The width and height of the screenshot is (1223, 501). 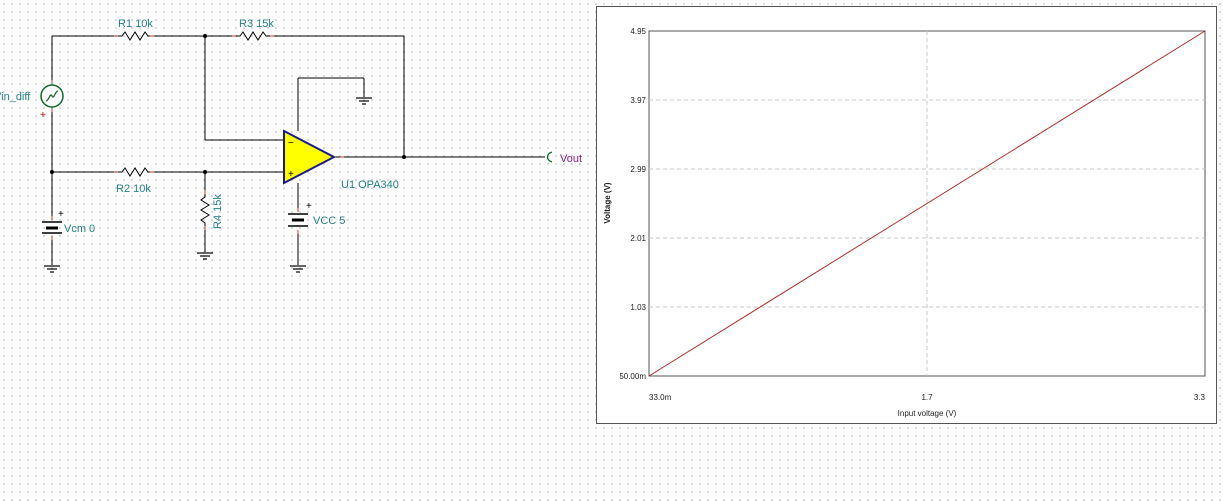 What do you see at coordinates (300, 214) in the screenshot?
I see `battery-vcc-symbol: +` at bounding box center [300, 214].